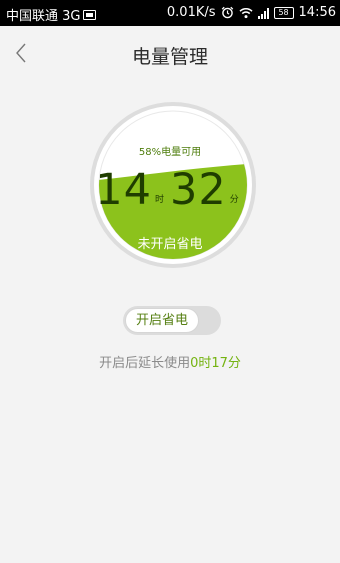  Describe the element at coordinates (227, 12) in the screenshot. I see `alarm-icon` at that location.